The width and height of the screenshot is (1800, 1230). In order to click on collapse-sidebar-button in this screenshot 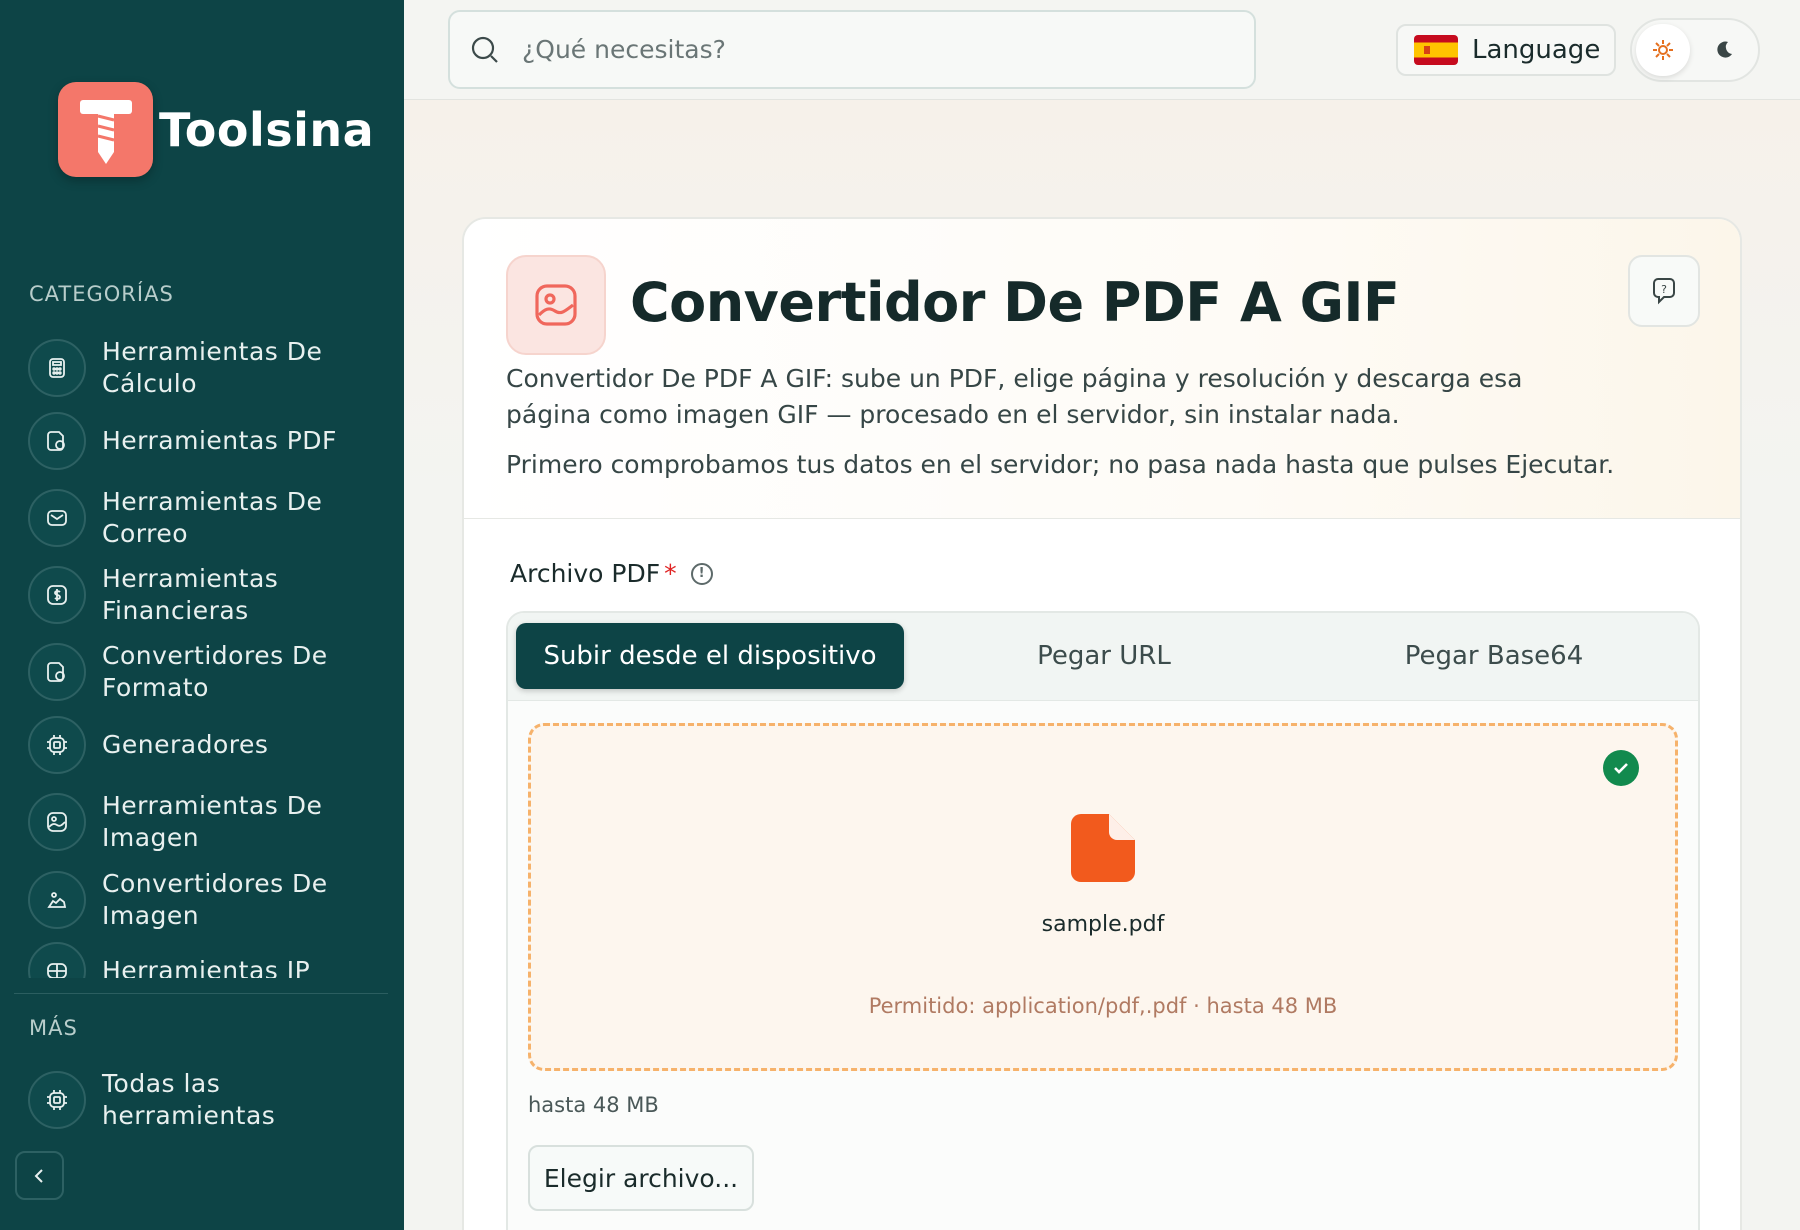, I will do `click(39, 1175)`.